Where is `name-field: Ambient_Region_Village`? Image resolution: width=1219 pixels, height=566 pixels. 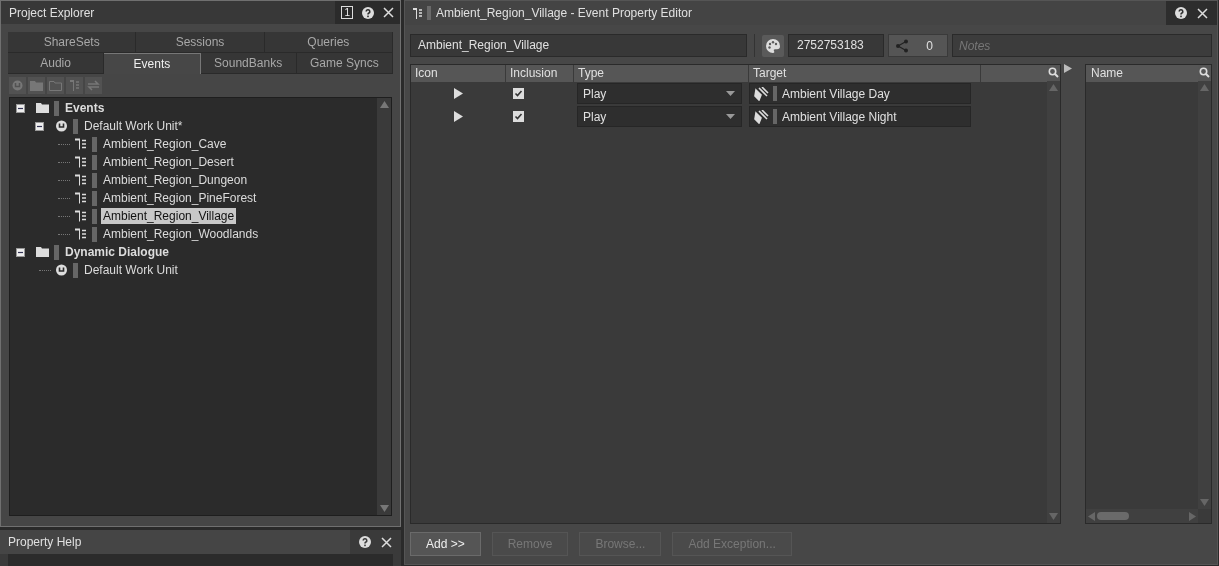
name-field: Ambient_Region_Village is located at coordinates (578, 45).